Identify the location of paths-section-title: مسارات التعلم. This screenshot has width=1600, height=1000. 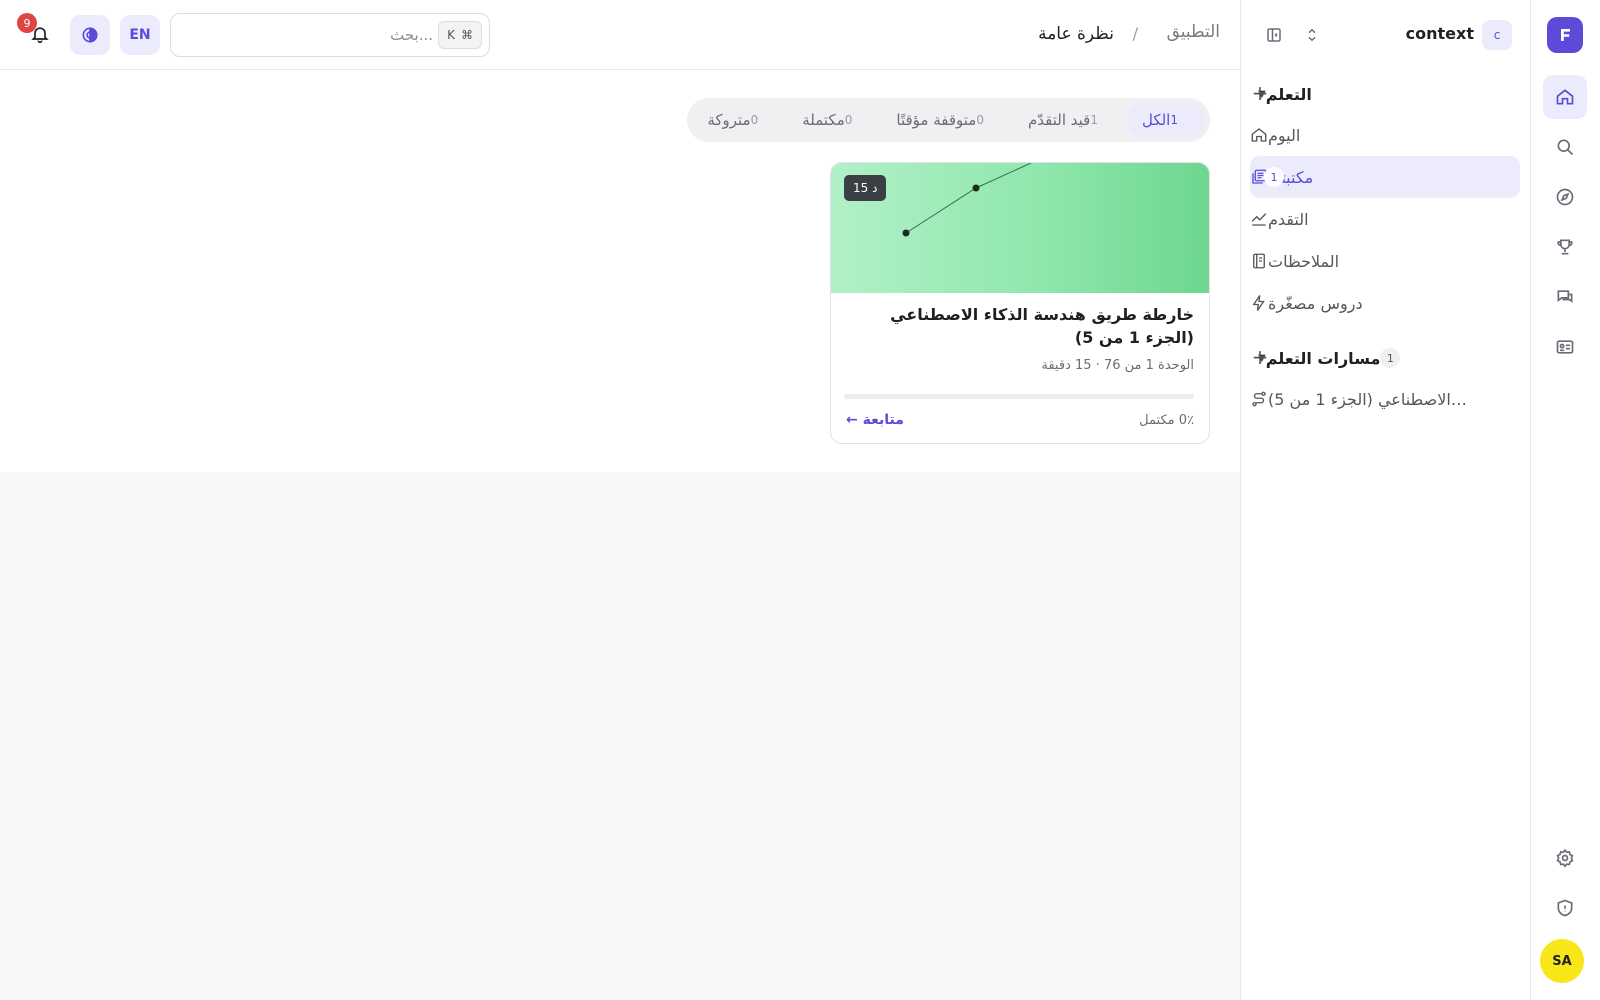
(1323, 358).